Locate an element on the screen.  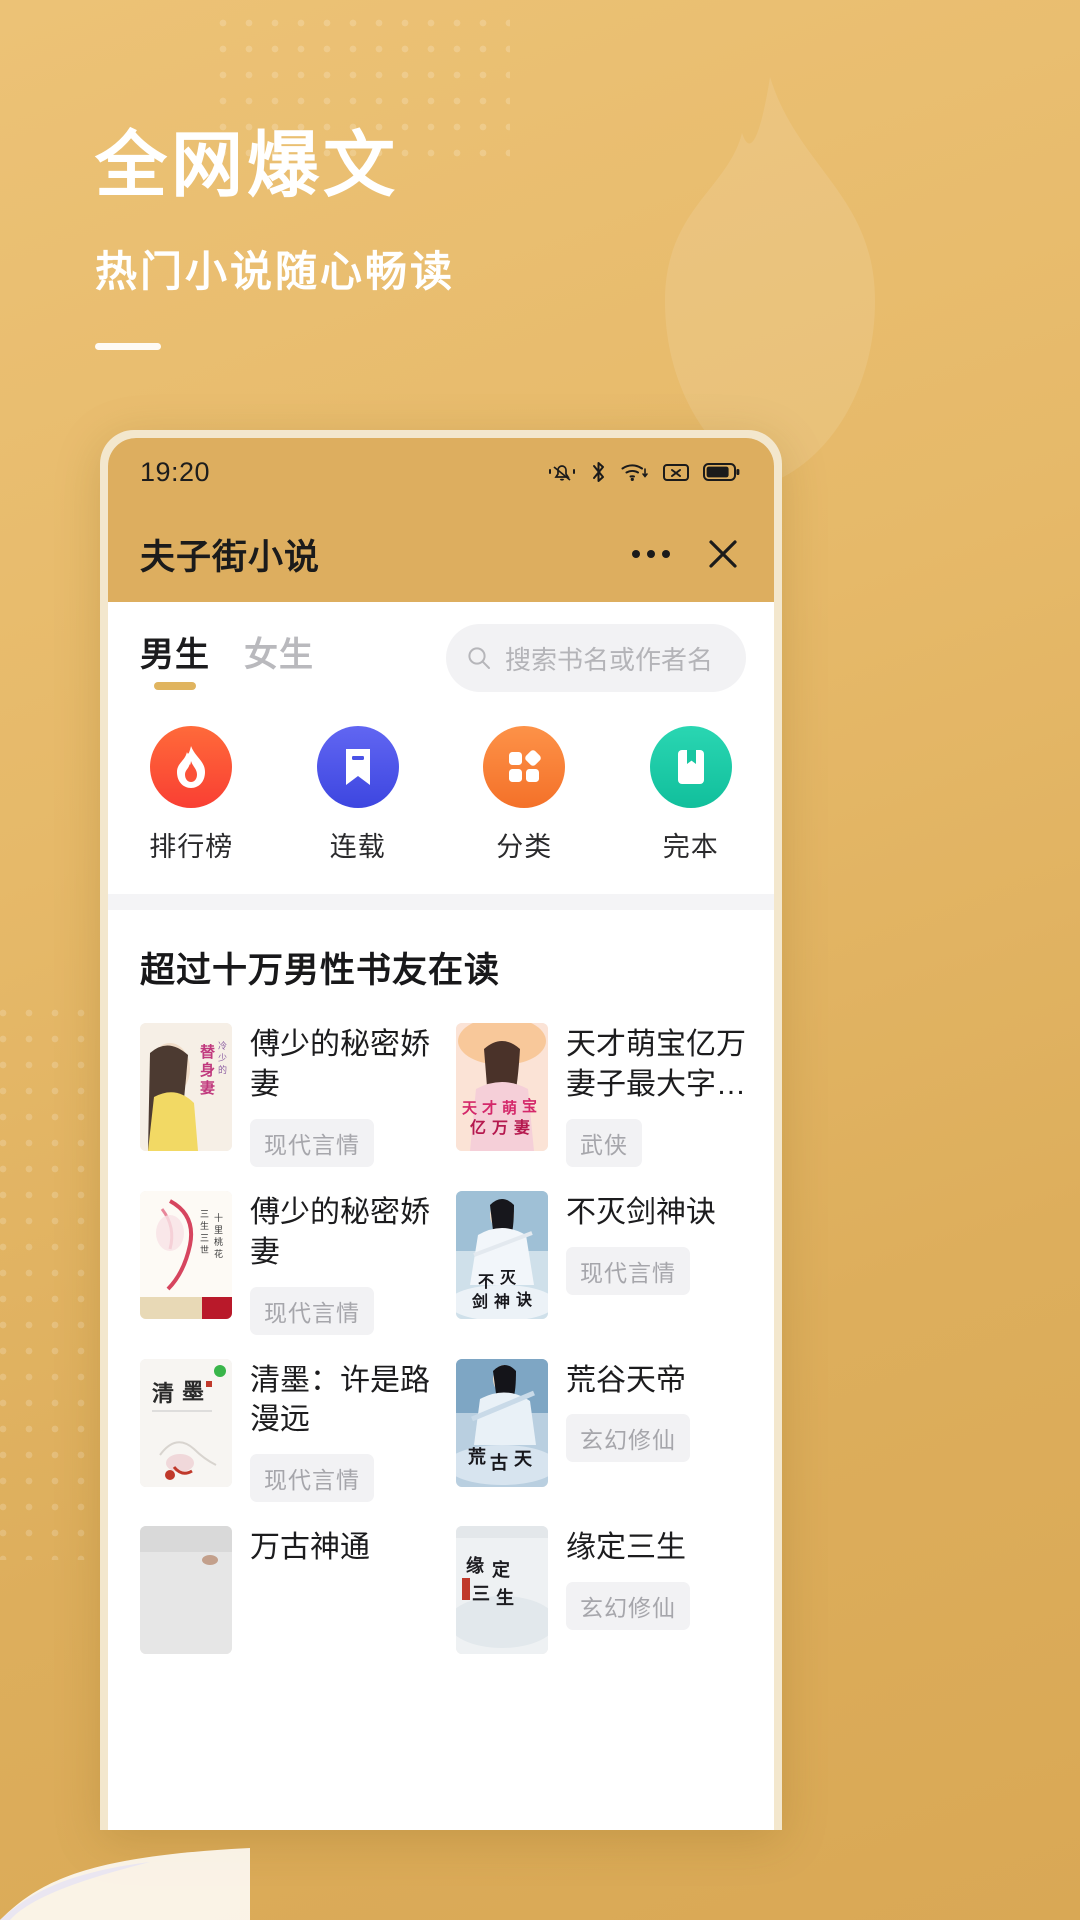
bookmark-bubble is located at coordinates (357, 767).